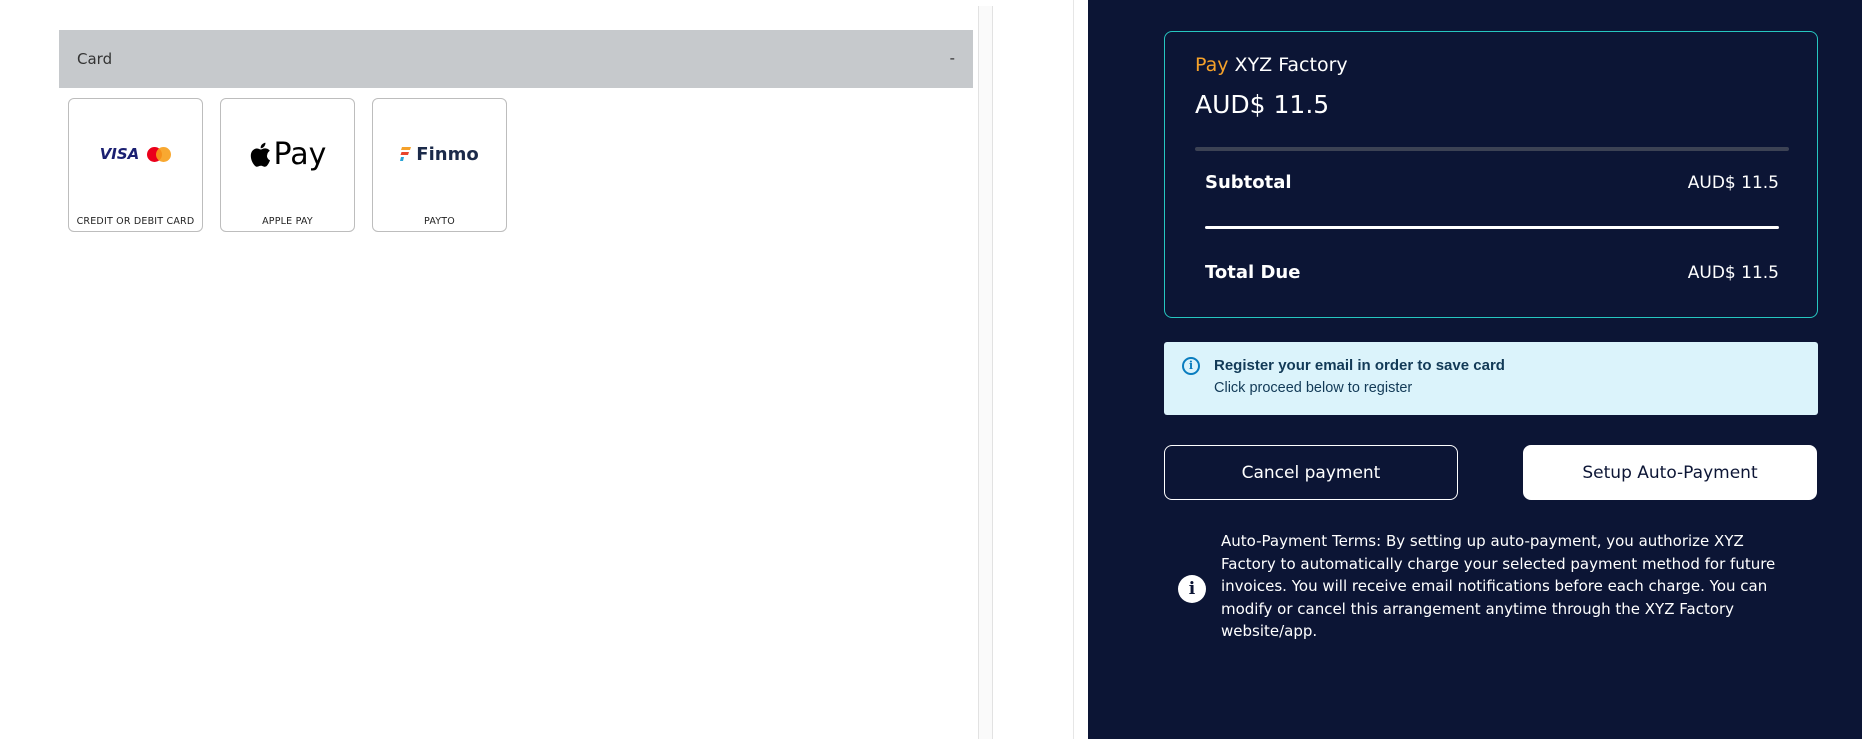 Image resolution: width=1862 pixels, height=739 pixels. Describe the element at coordinates (1311, 472) in the screenshot. I see `cancel-payment-button: Cancel payment` at that location.